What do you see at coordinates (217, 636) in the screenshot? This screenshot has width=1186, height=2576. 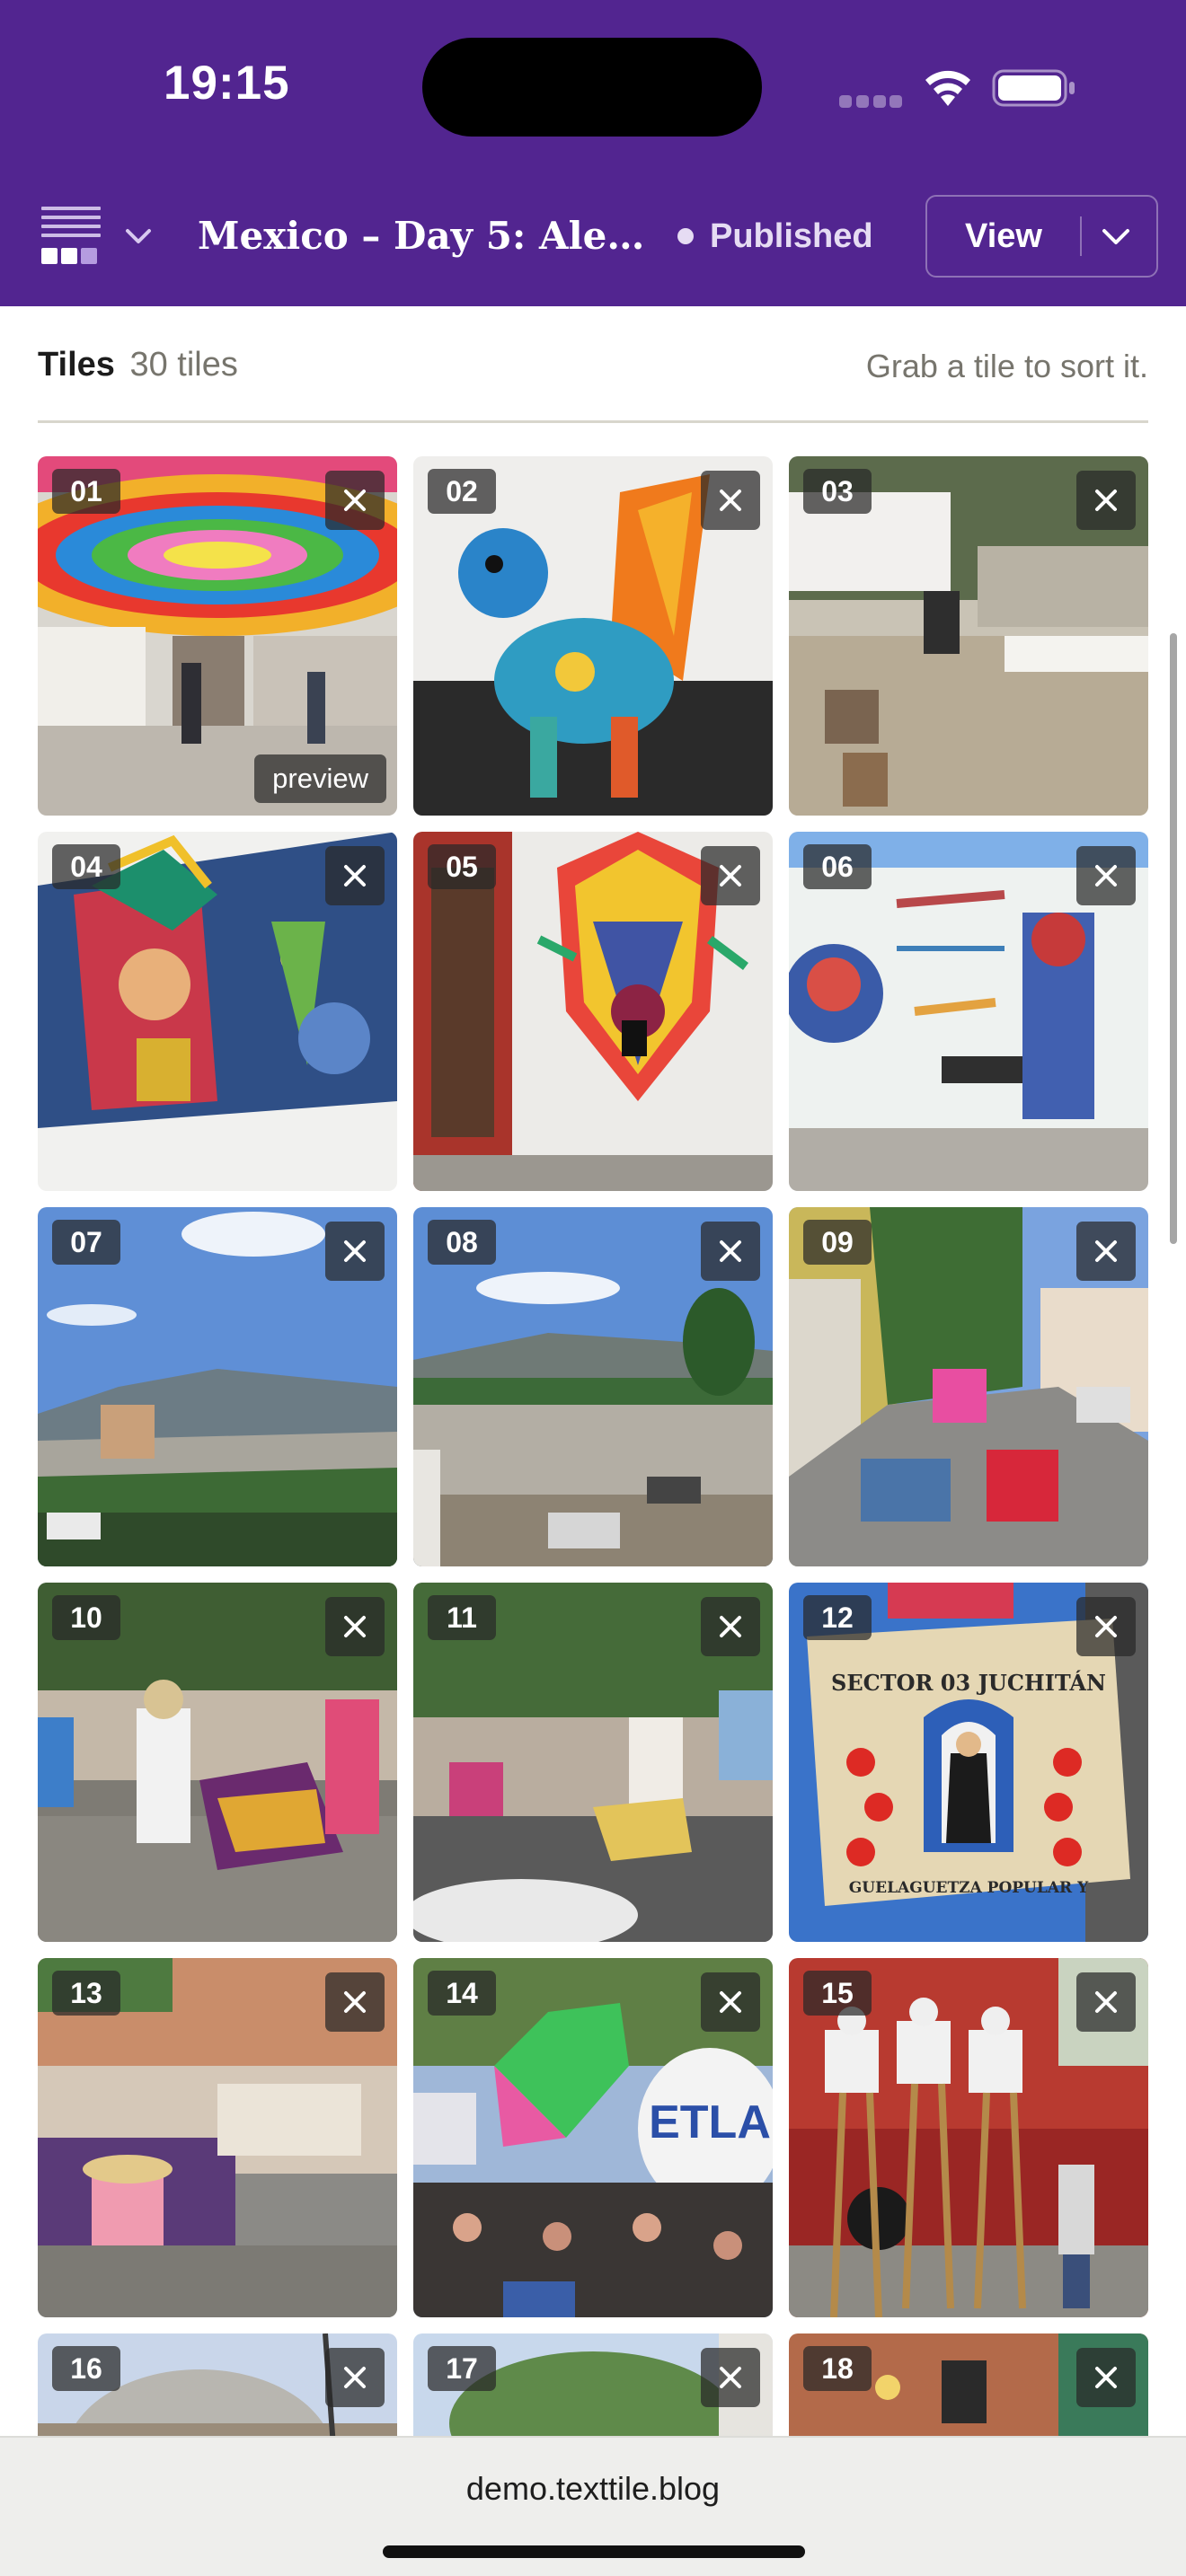 I see `tile: 01 preview` at bounding box center [217, 636].